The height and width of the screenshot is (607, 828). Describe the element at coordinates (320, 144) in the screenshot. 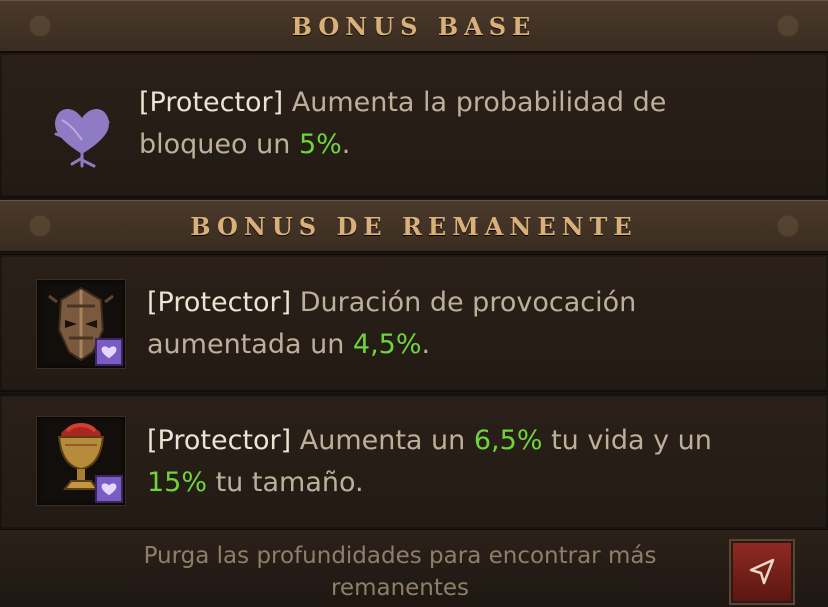

I see `base-bonus-value: 5%` at that location.